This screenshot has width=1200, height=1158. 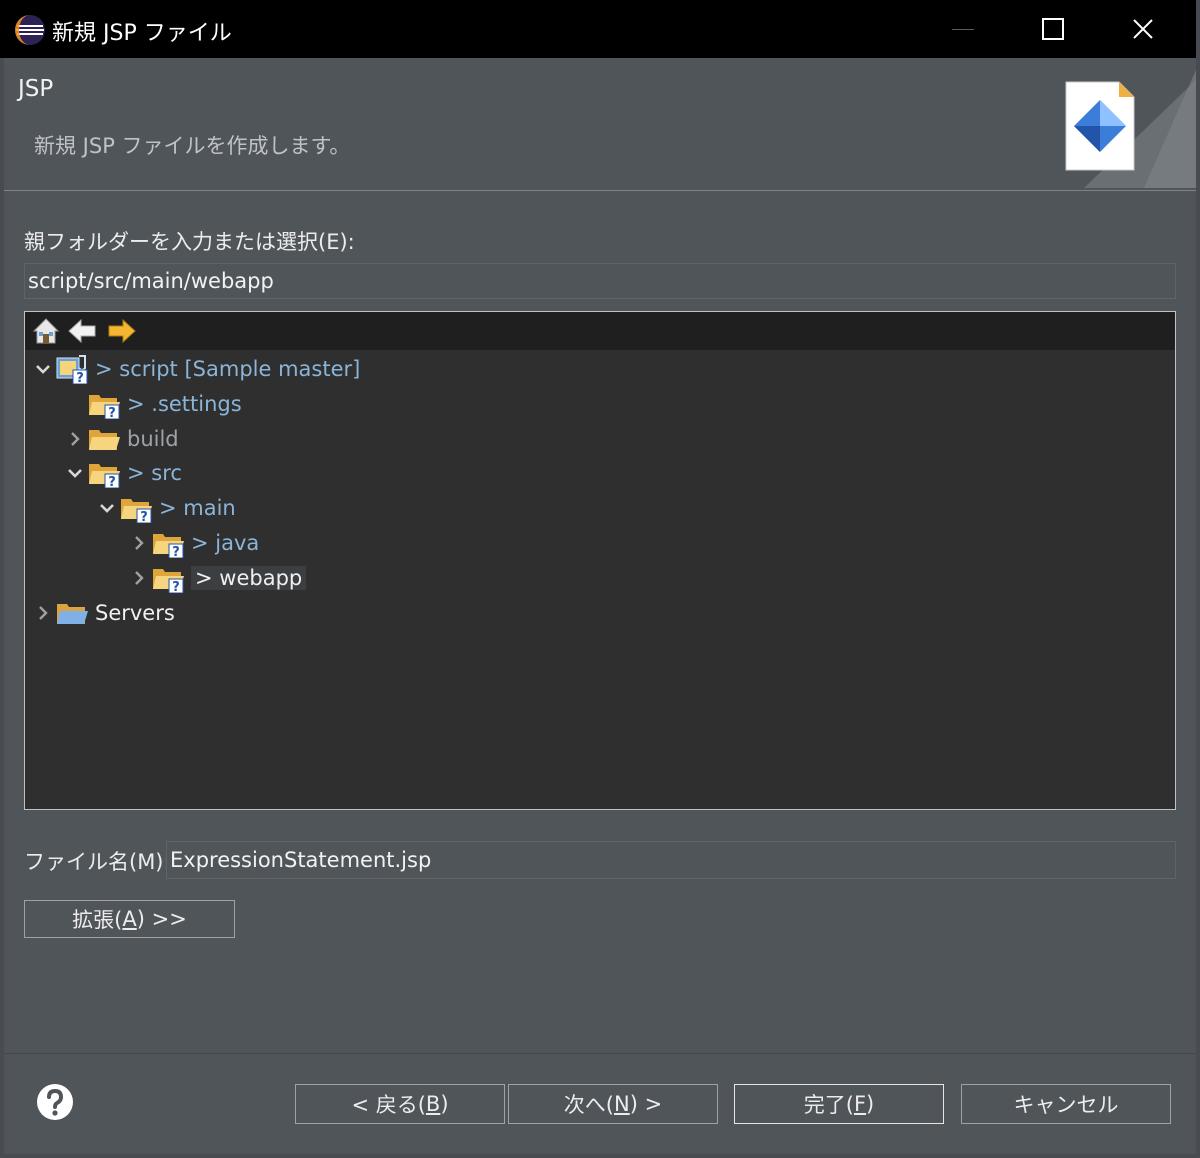 What do you see at coordinates (197, 508) in the screenshot?
I see `tree-item-label: > main` at bounding box center [197, 508].